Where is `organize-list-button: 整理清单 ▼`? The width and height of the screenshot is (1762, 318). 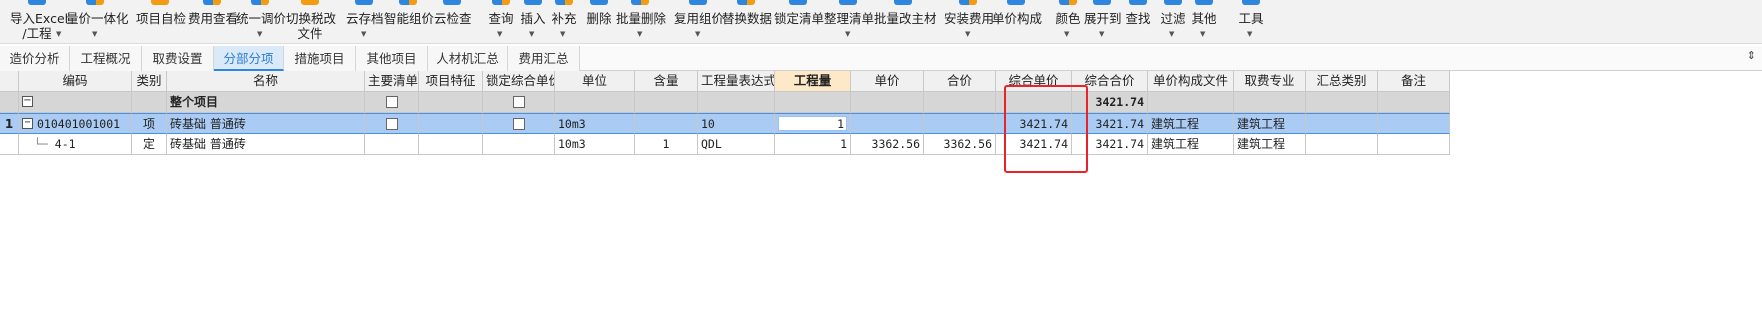 organize-list-button: 整理清单 ▼ is located at coordinates (849, 22).